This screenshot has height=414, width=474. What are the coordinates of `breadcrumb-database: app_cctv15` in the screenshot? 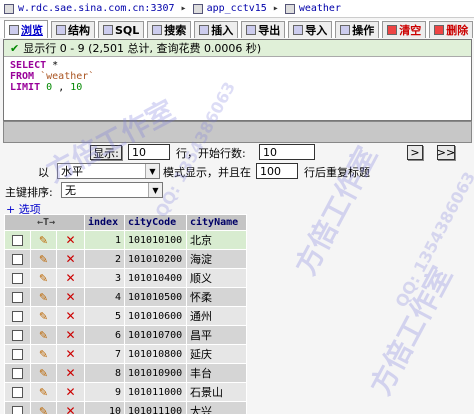 It's located at (237, 8).